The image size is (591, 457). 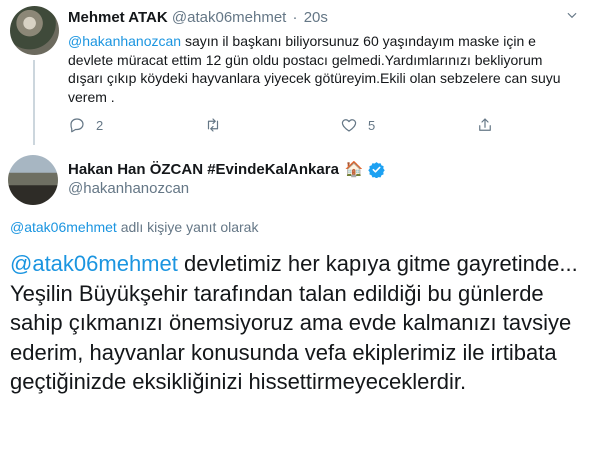 I want to click on author-handle: @hakanhanozcan, so click(x=128, y=188).